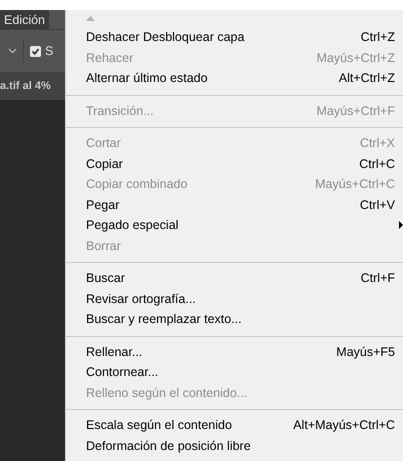  Describe the element at coordinates (12, 51) in the screenshot. I see `chevron-down-icon` at that location.